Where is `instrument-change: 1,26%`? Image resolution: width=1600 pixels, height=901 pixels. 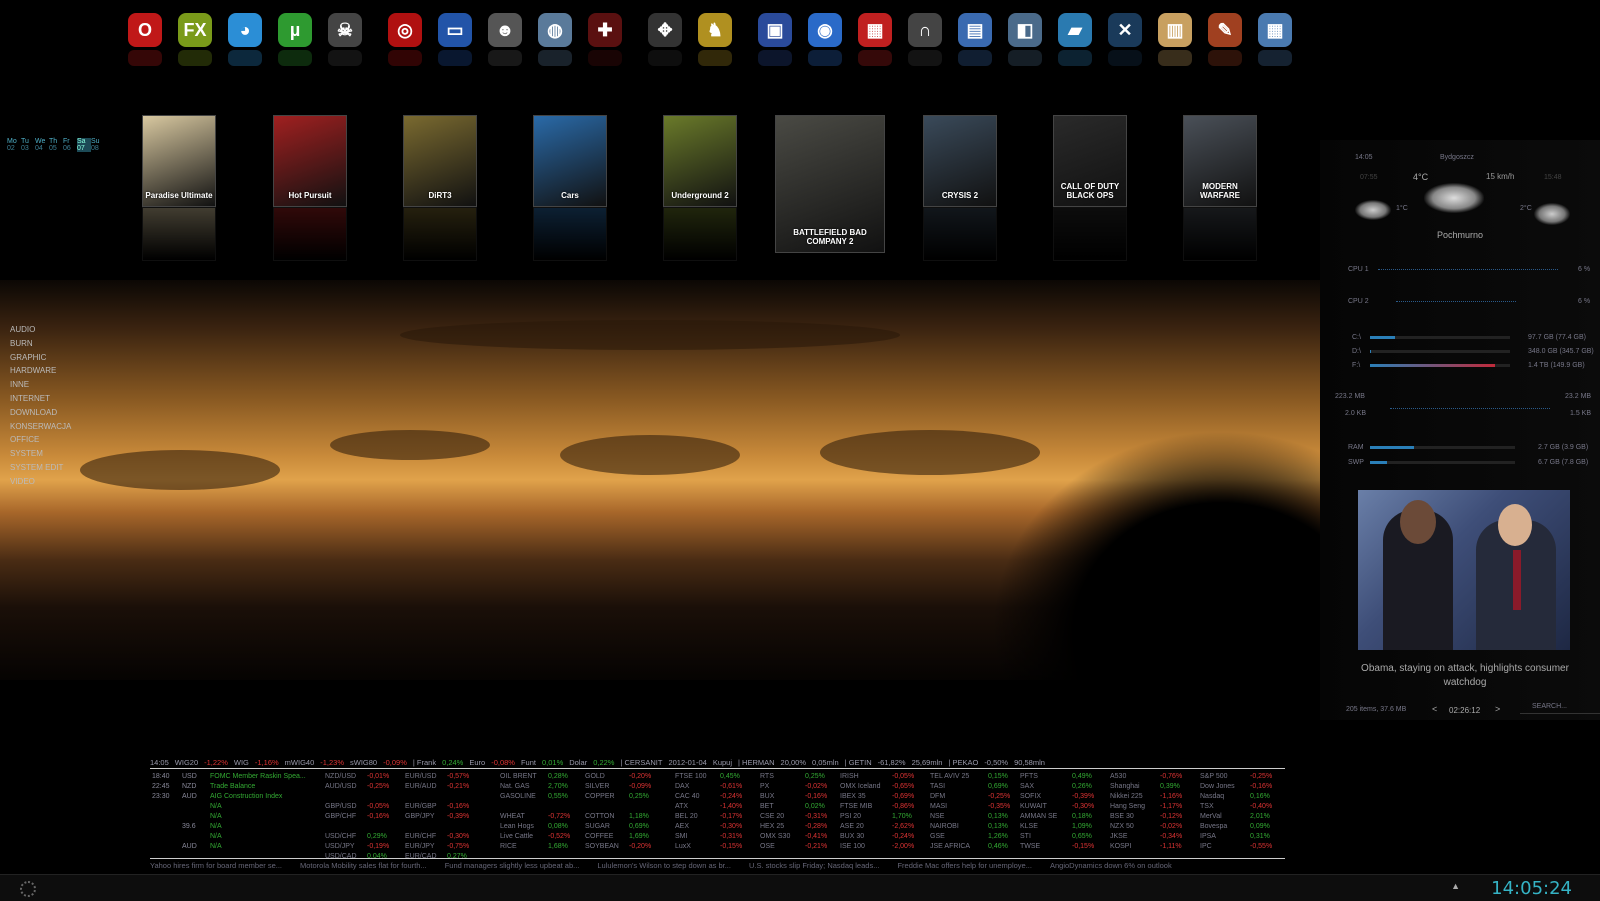 instrument-change: 1,26% is located at coordinates (998, 836).